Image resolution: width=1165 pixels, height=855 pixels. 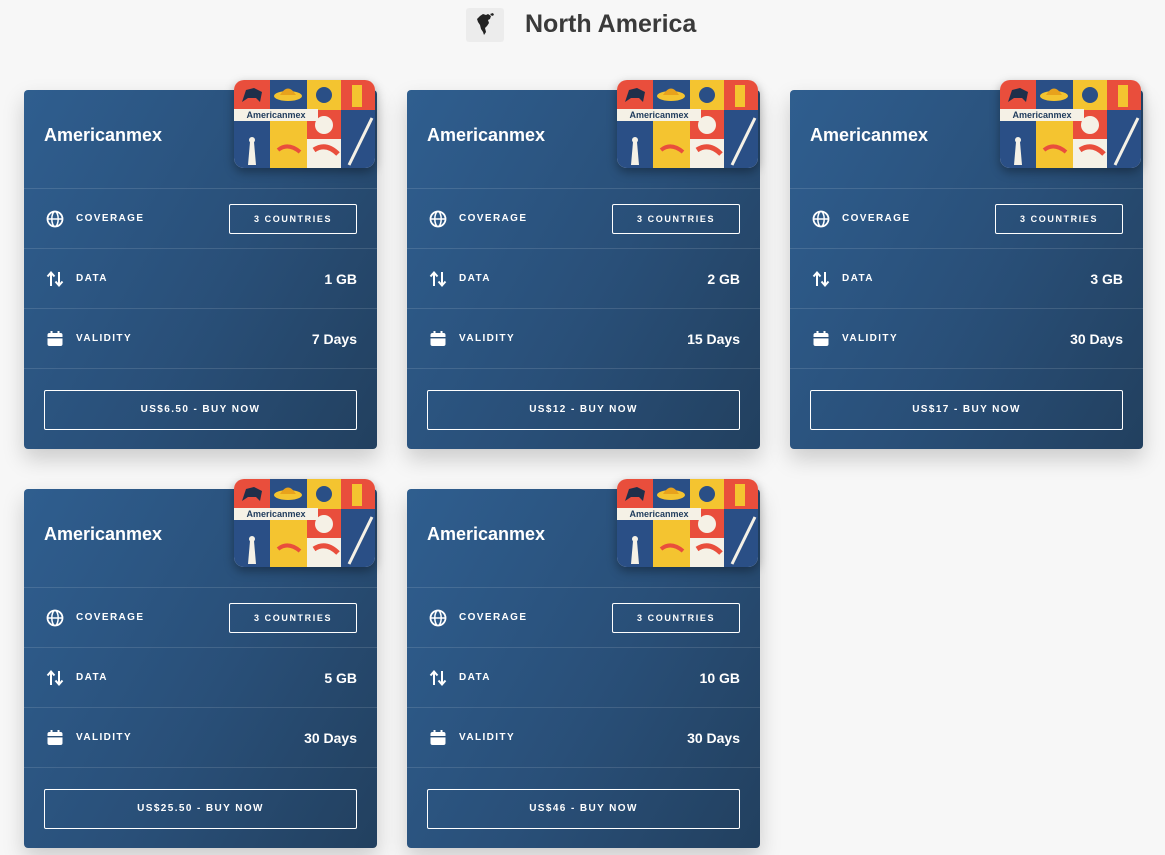 I want to click on buy-now-button: US$25.50 - BUY NOW, so click(x=200, y=809).